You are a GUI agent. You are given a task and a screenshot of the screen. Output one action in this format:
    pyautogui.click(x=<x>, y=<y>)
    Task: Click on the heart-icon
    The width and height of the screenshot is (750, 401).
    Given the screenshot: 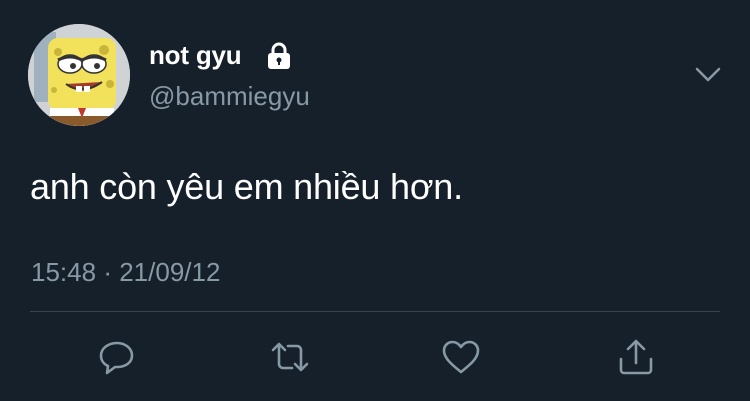 What is the action you would take?
    pyautogui.click(x=461, y=357)
    